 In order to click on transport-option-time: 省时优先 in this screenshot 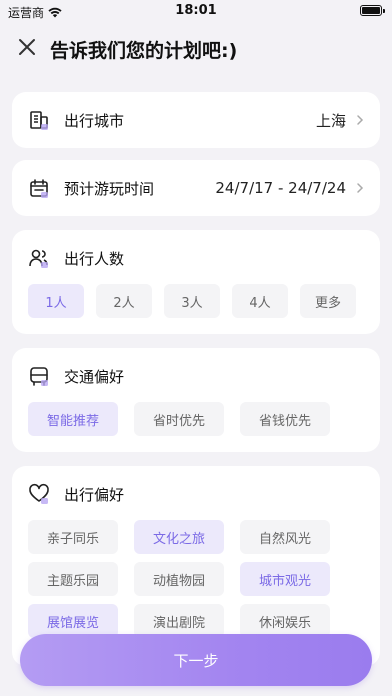, I will do `click(179, 419)`.